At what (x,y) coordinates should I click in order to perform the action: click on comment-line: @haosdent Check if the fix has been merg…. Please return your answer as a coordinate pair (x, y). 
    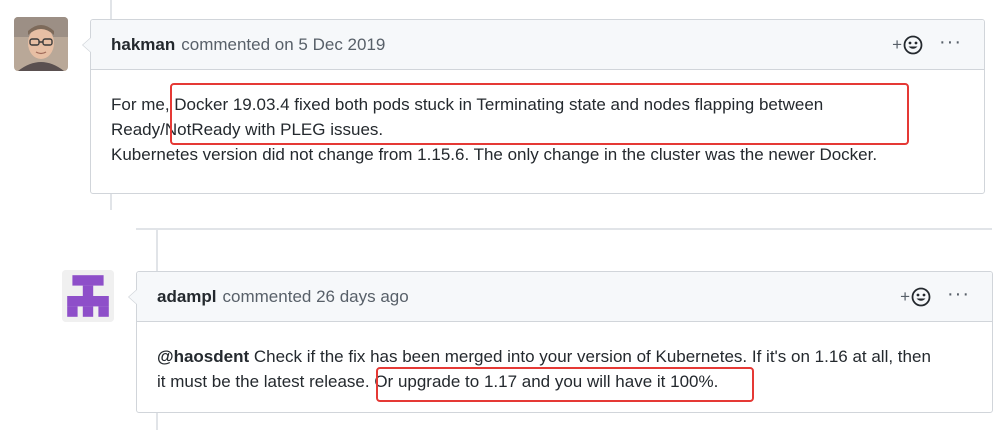
    Looking at the image, I should click on (574, 356).